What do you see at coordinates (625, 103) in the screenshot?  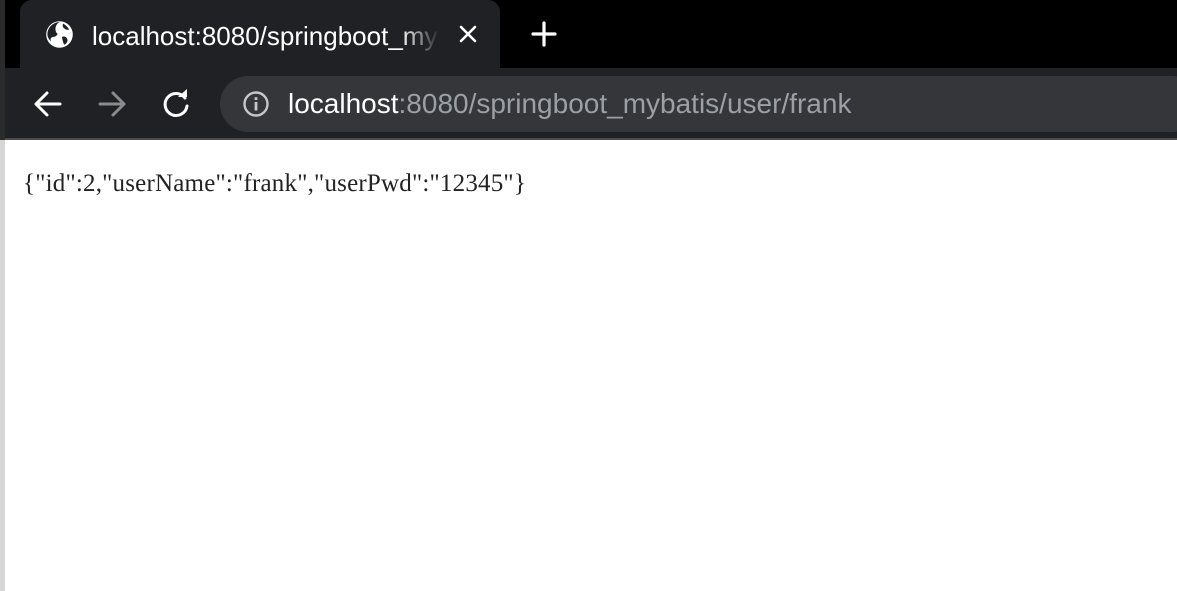 I see `url-path: :8080/springboot_mybatis/user/frank` at bounding box center [625, 103].